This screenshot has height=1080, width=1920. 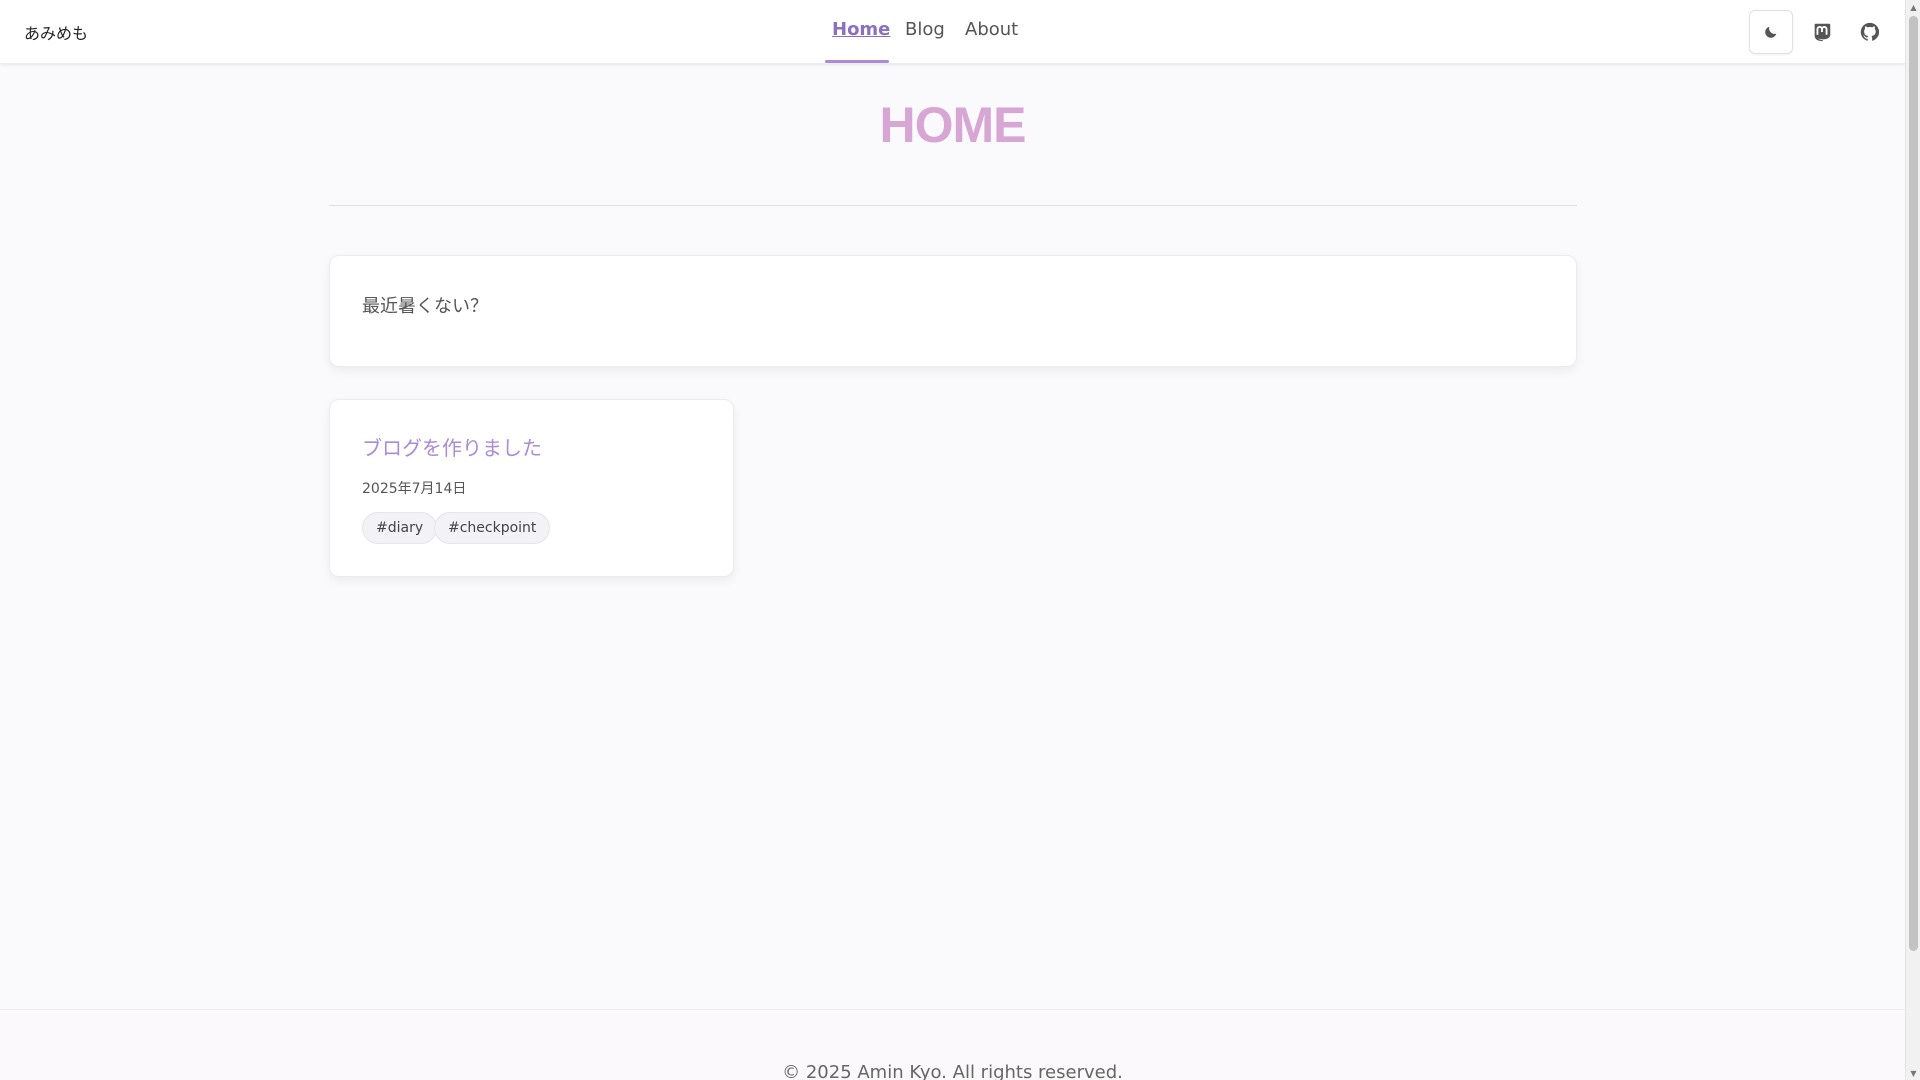 I want to click on active-nav-indicator, so click(x=857, y=61).